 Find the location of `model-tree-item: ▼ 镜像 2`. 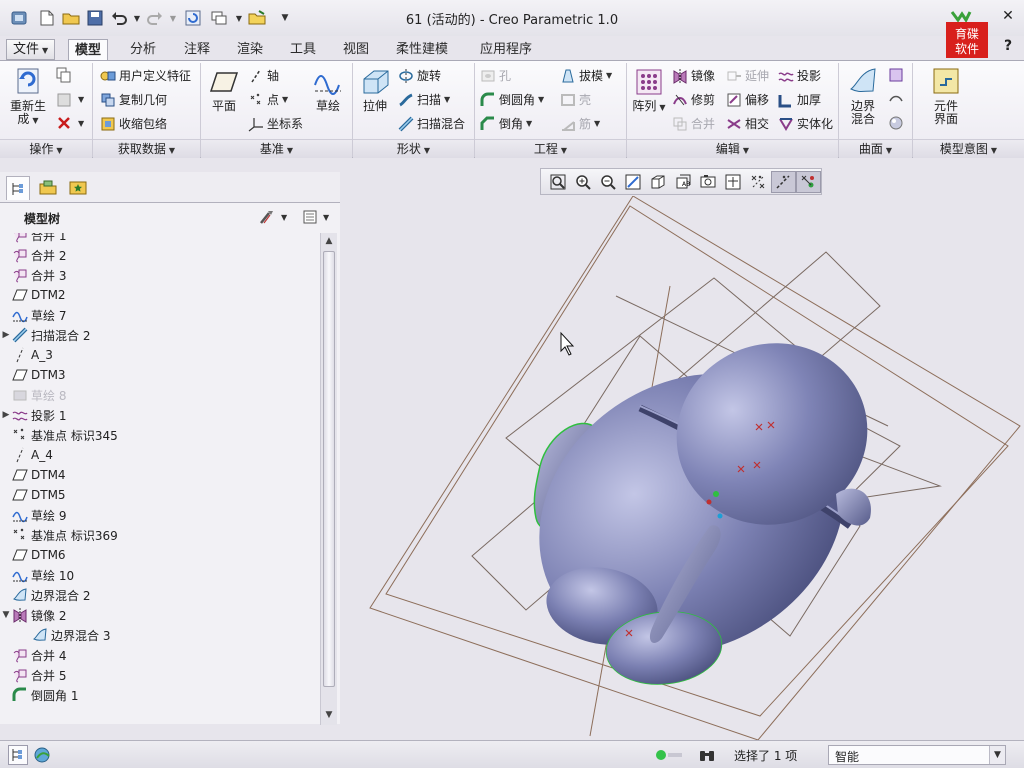

model-tree-item: ▼ 镜像 2 is located at coordinates (160, 615).